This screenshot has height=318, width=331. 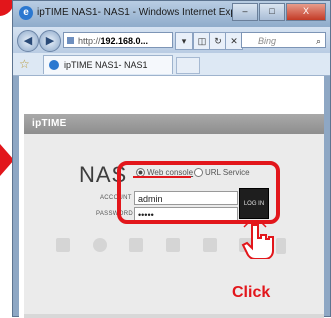 I want to click on panel-header: ipTIME, so click(x=174, y=124).